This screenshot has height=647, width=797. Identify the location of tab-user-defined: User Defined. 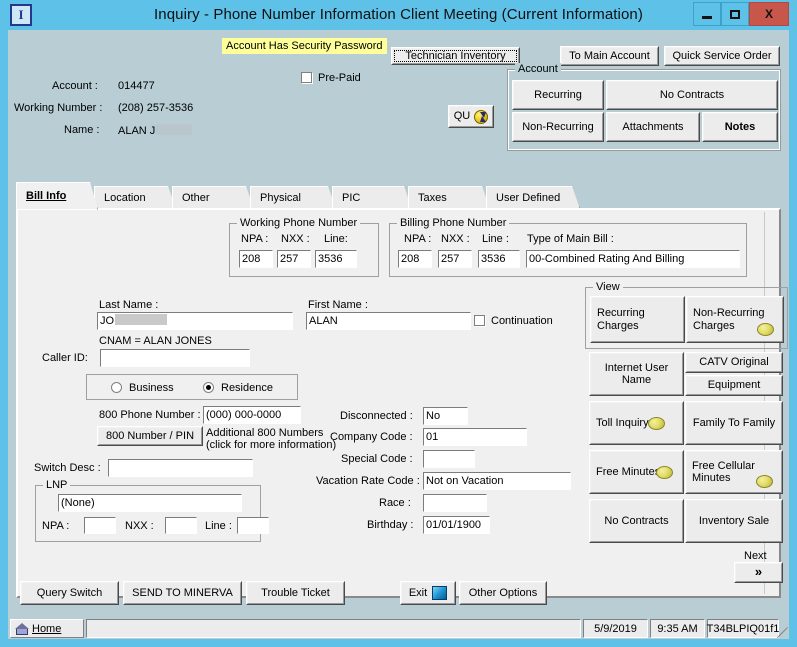
(533, 197).